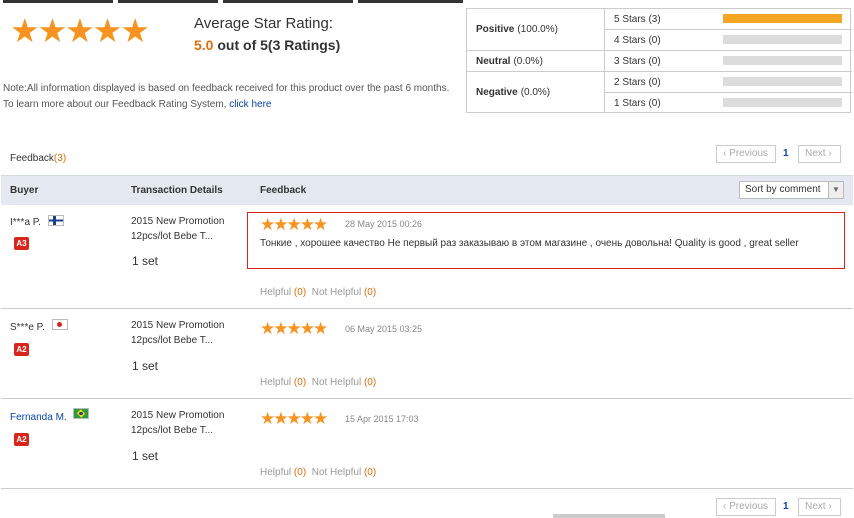 Image resolution: width=854 pixels, height=518 pixels. Describe the element at coordinates (38, 417) in the screenshot. I see `buyer-name-link: Fernanda M.` at that location.